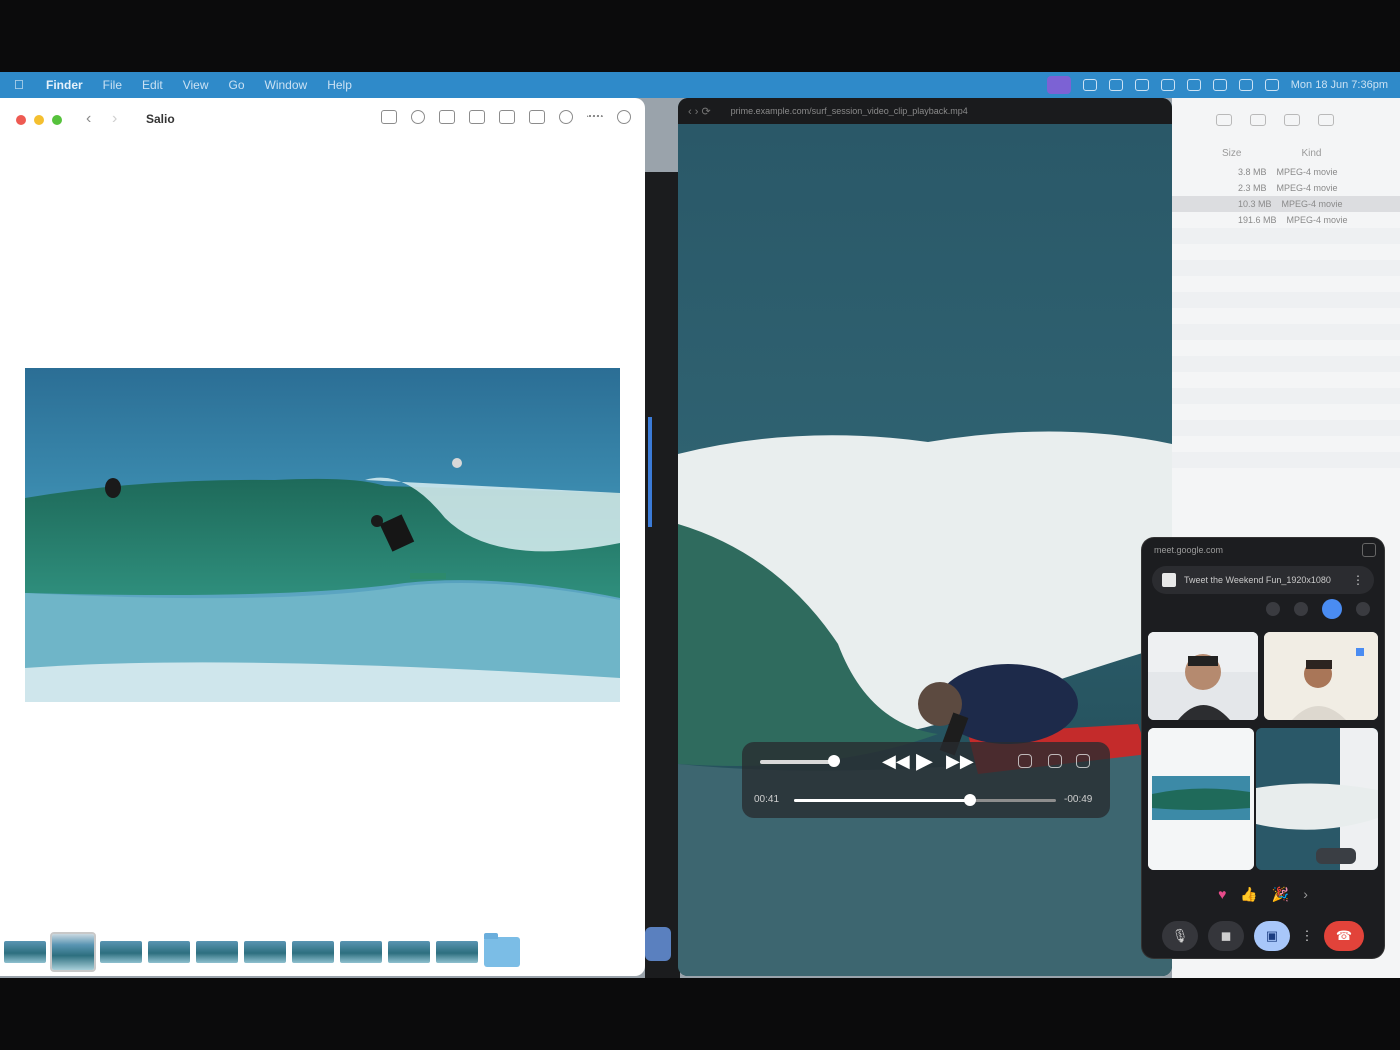  Describe the element at coordinates (882, 800) in the screenshot. I see `seek-progress` at that location.